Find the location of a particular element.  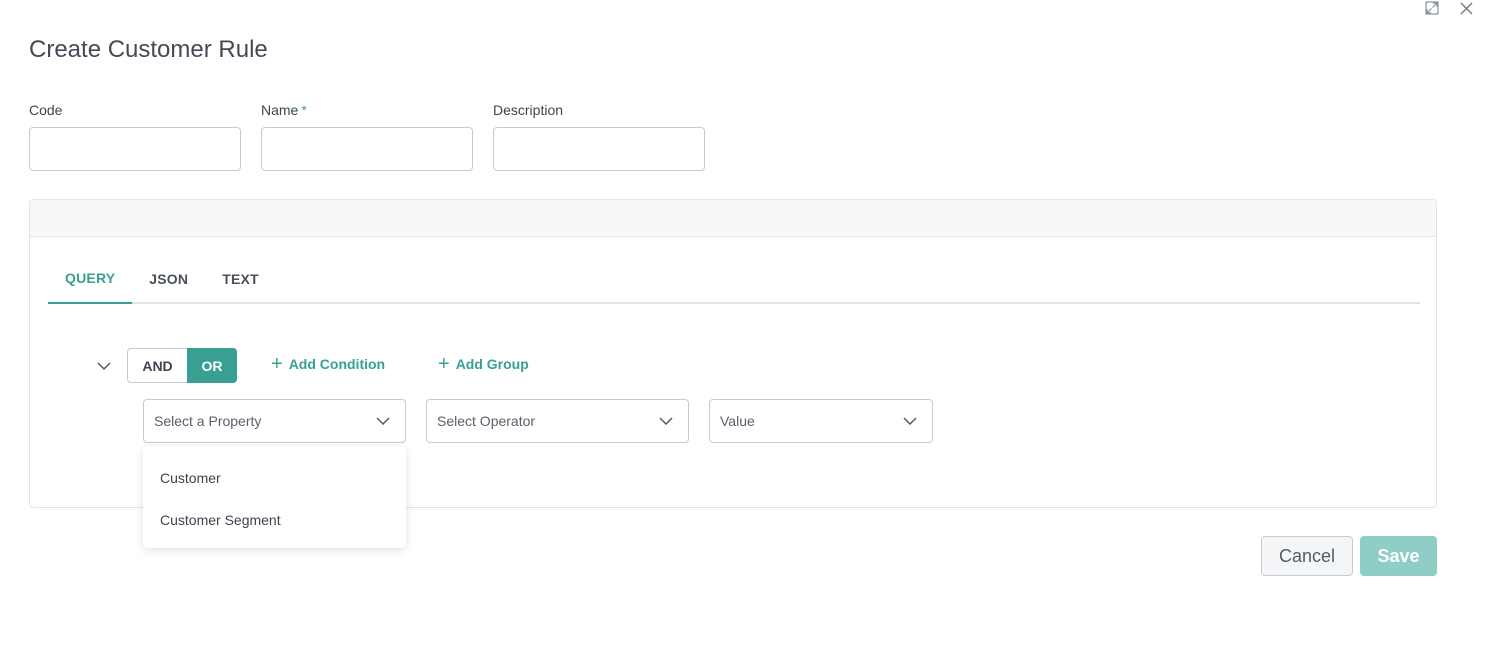

expand-icon is located at coordinates (1432, 8).